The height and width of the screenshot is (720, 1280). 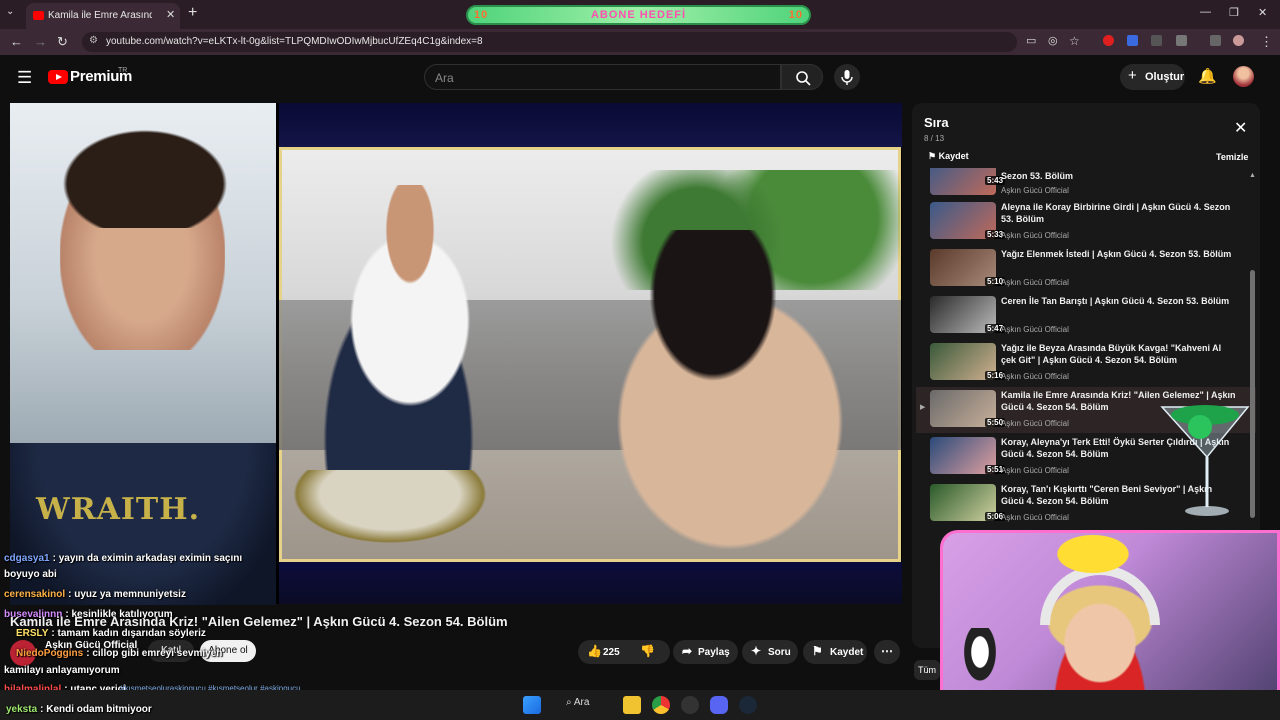 What do you see at coordinates (147, 558) in the screenshot?
I see `chat-text: : yayın da eximin arkadaşı eximin saçını` at bounding box center [147, 558].